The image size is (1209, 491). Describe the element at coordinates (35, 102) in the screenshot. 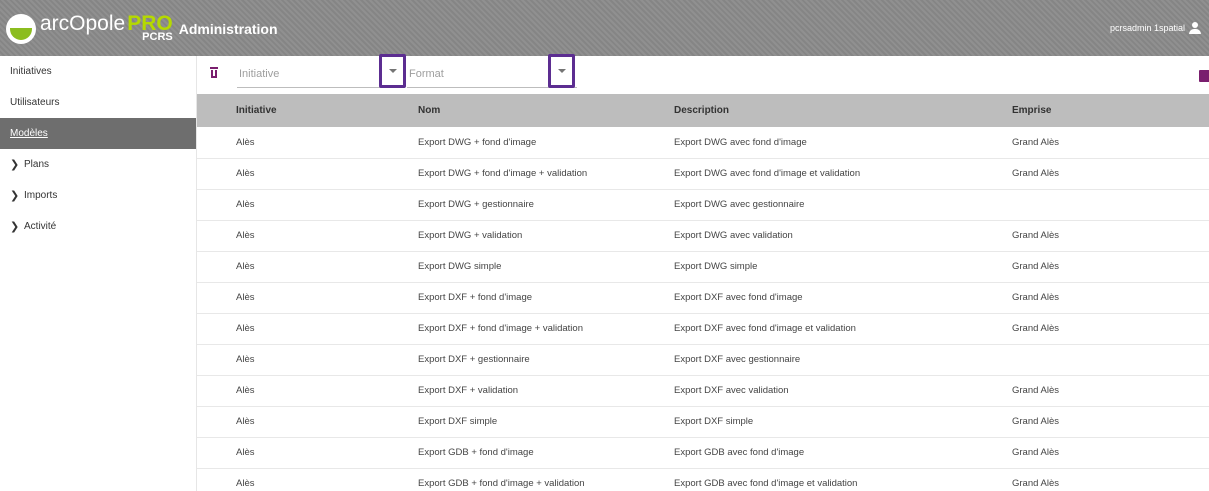

I see `sidebar-item-label: Utilisateurs` at that location.